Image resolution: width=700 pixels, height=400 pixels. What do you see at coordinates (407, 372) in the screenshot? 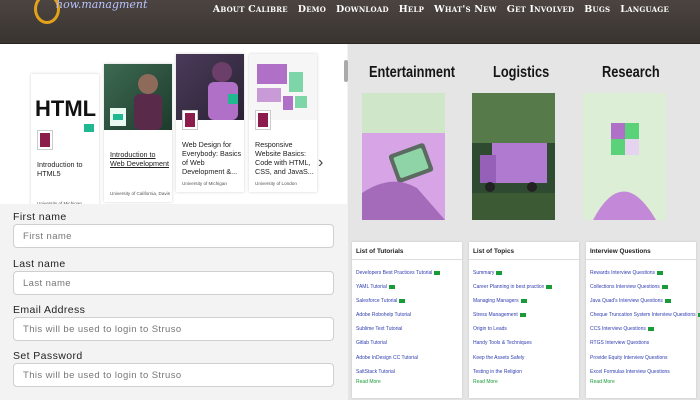
I see `list-item: SaltStack Tutorial` at bounding box center [407, 372].